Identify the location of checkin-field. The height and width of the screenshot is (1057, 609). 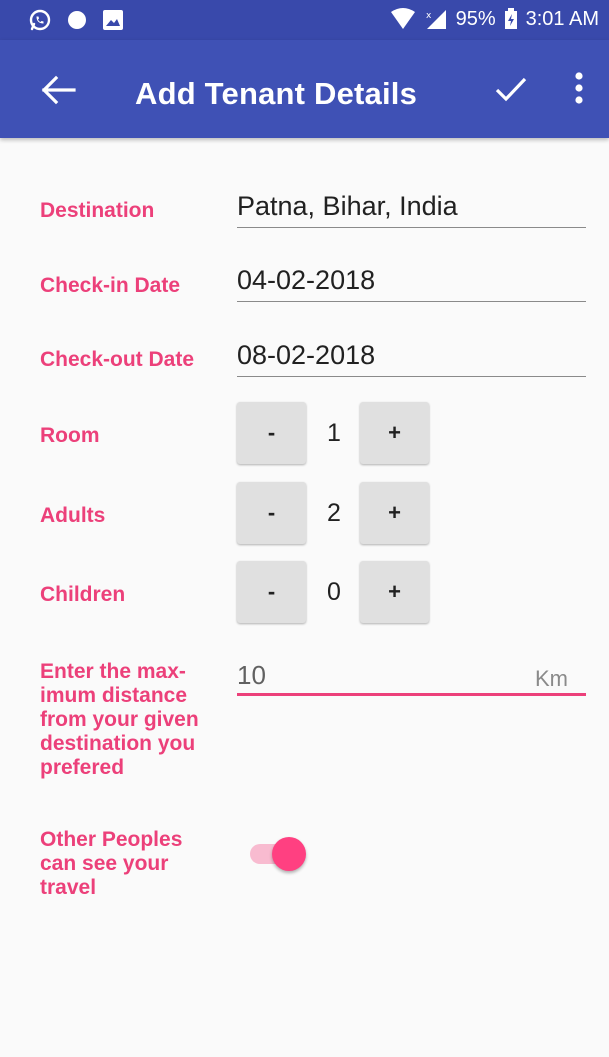
(411, 282).